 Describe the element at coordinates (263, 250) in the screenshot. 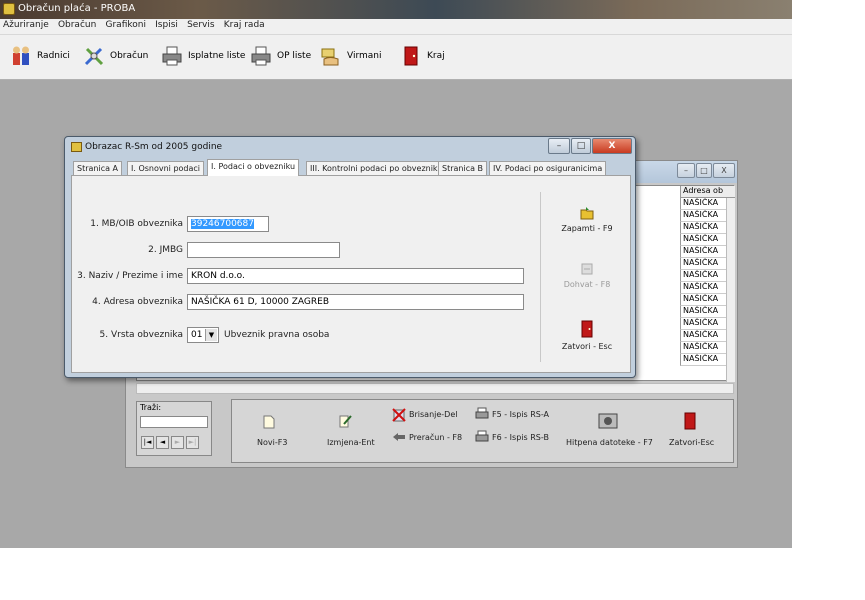

I see `jmbg-input` at that location.